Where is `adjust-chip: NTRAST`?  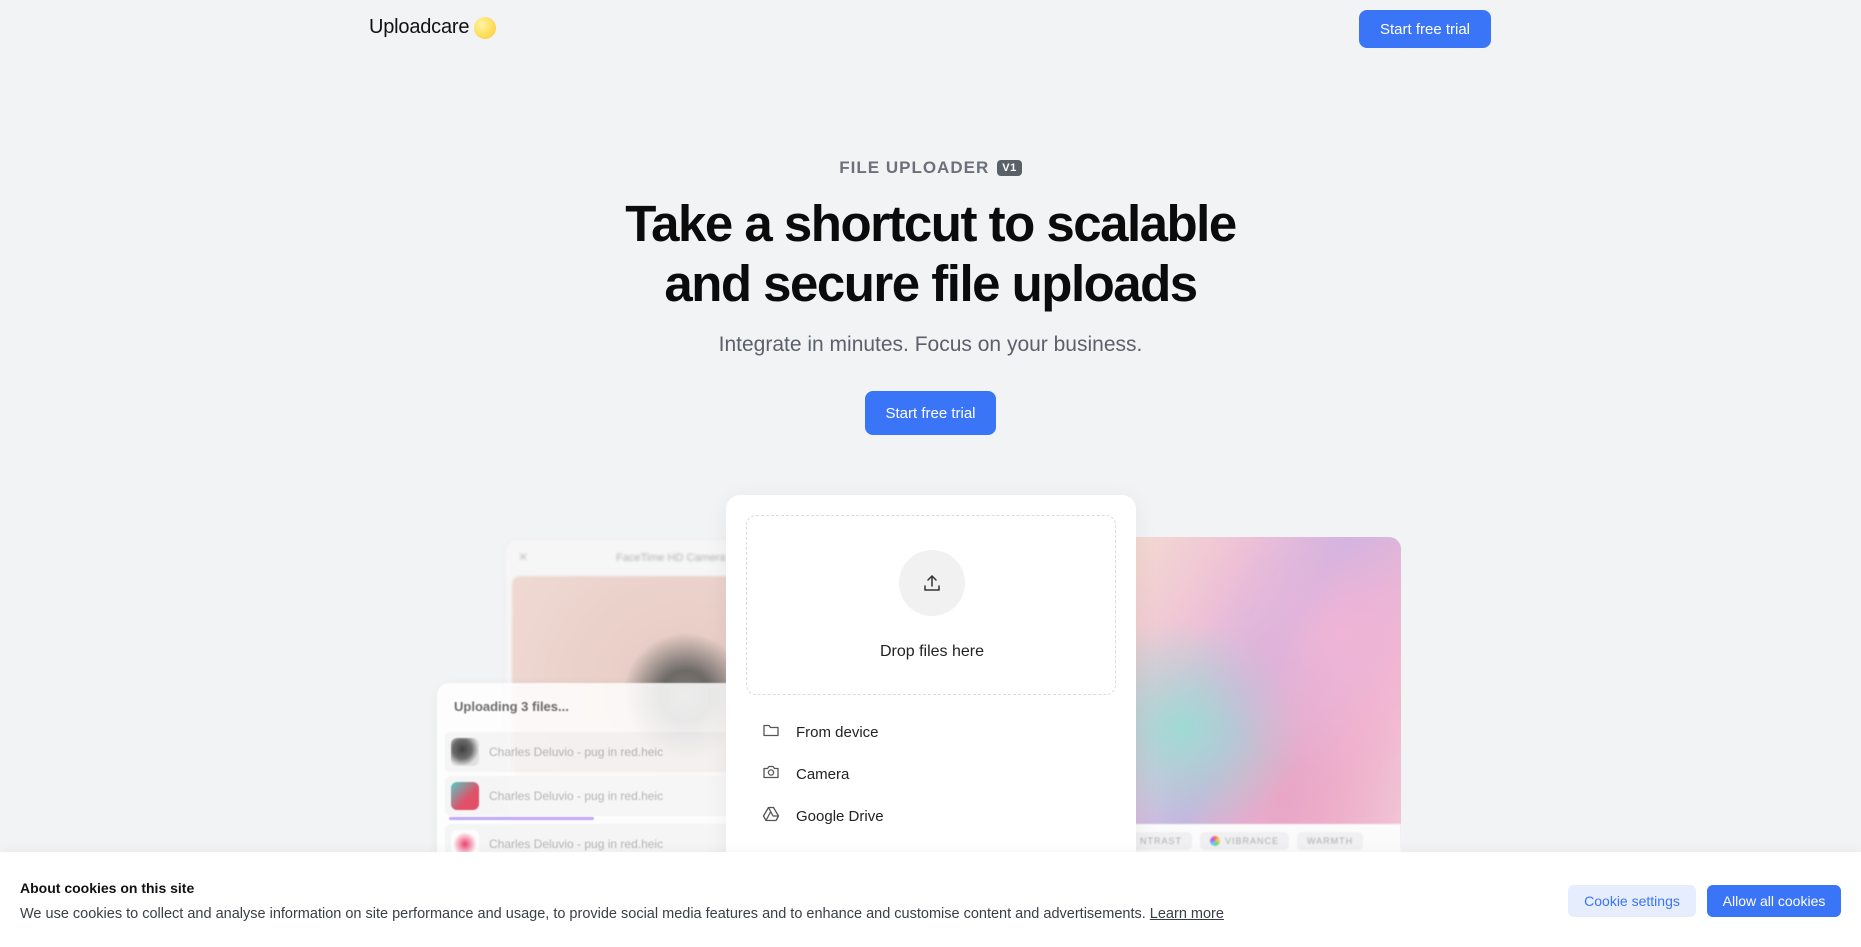 adjust-chip: NTRAST is located at coordinates (1161, 841).